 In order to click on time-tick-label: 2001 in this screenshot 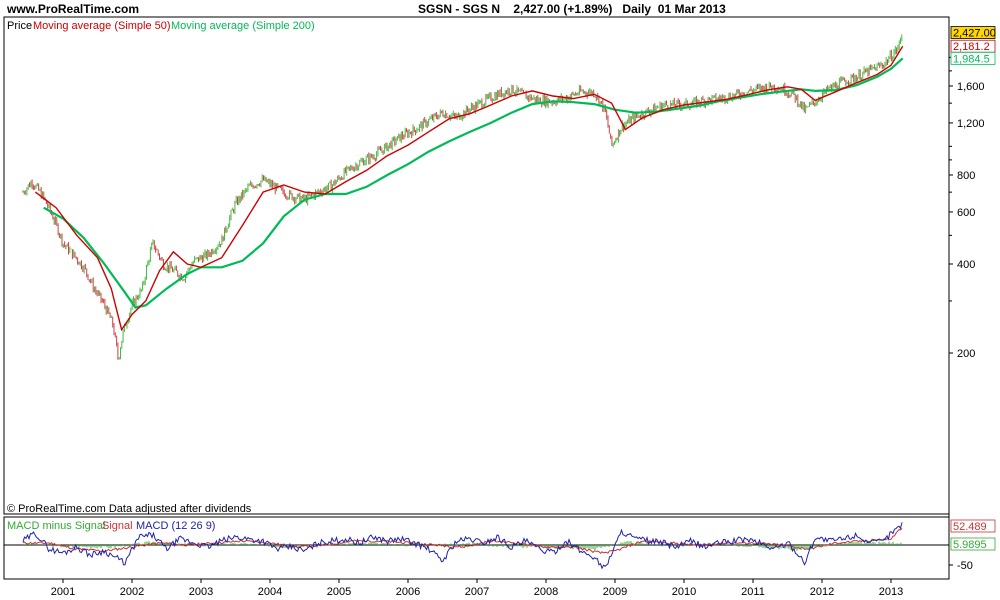, I will do `click(63, 592)`.